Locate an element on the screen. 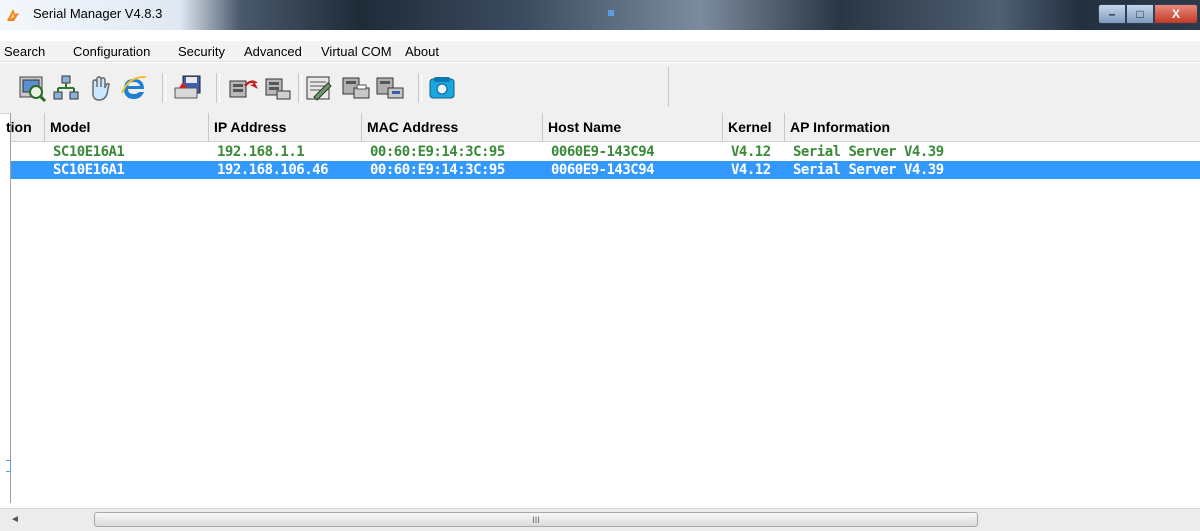 The width and height of the screenshot is (1200, 531). upload-icon is located at coordinates (243, 89).